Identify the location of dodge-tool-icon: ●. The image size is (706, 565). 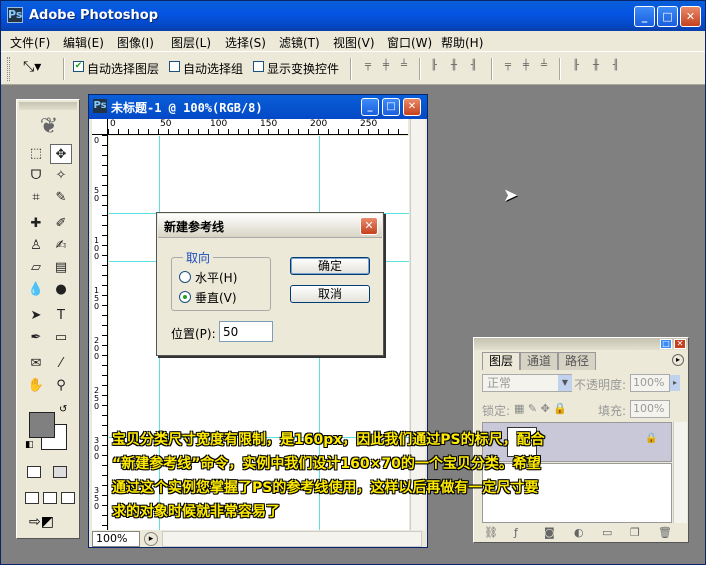
(61, 290).